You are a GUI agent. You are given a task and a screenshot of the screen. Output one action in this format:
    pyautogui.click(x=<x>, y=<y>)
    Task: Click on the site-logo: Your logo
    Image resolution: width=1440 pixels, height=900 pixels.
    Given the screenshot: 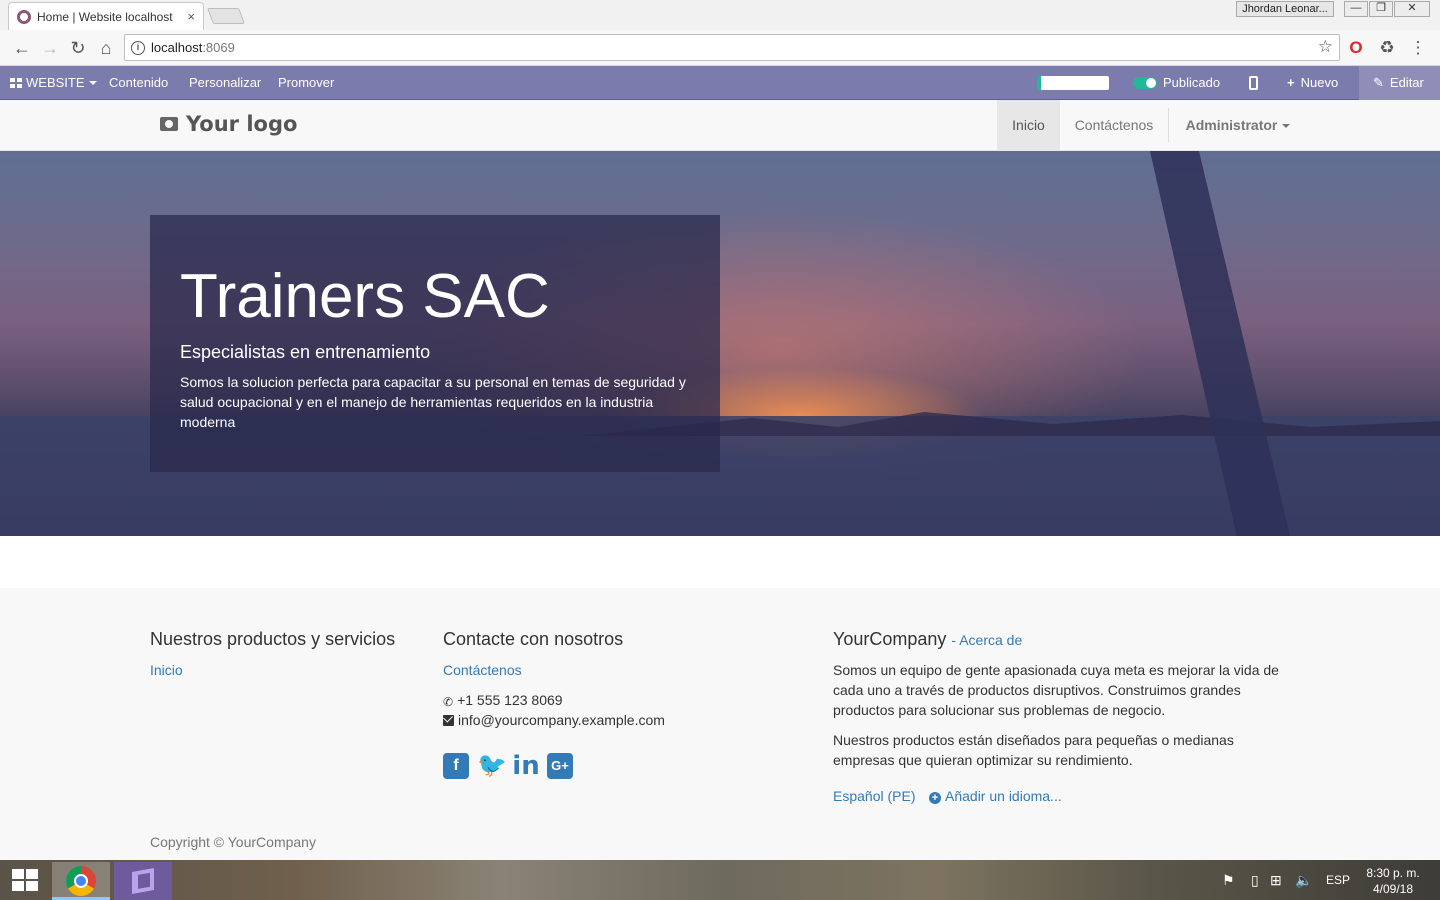 What is the action you would take?
    pyautogui.click(x=228, y=124)
    